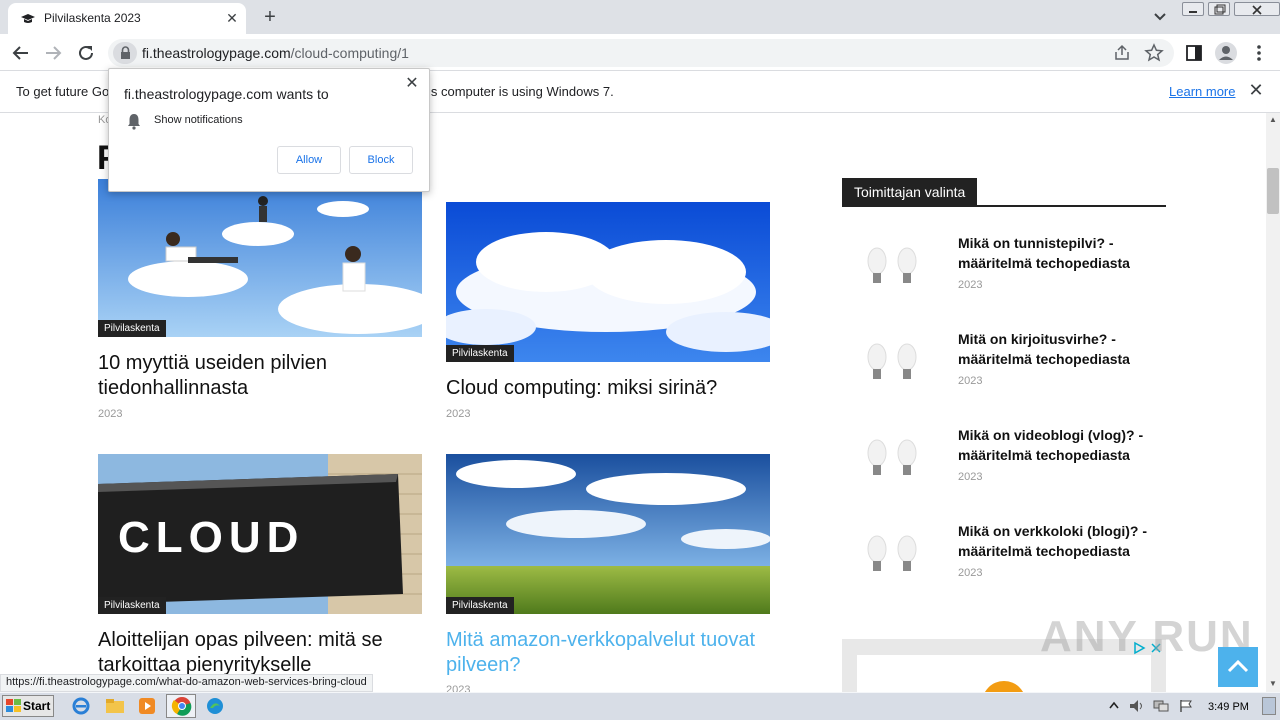 The image size is (1280, 720). I want to click on start-button: Start, so click(28, 706).